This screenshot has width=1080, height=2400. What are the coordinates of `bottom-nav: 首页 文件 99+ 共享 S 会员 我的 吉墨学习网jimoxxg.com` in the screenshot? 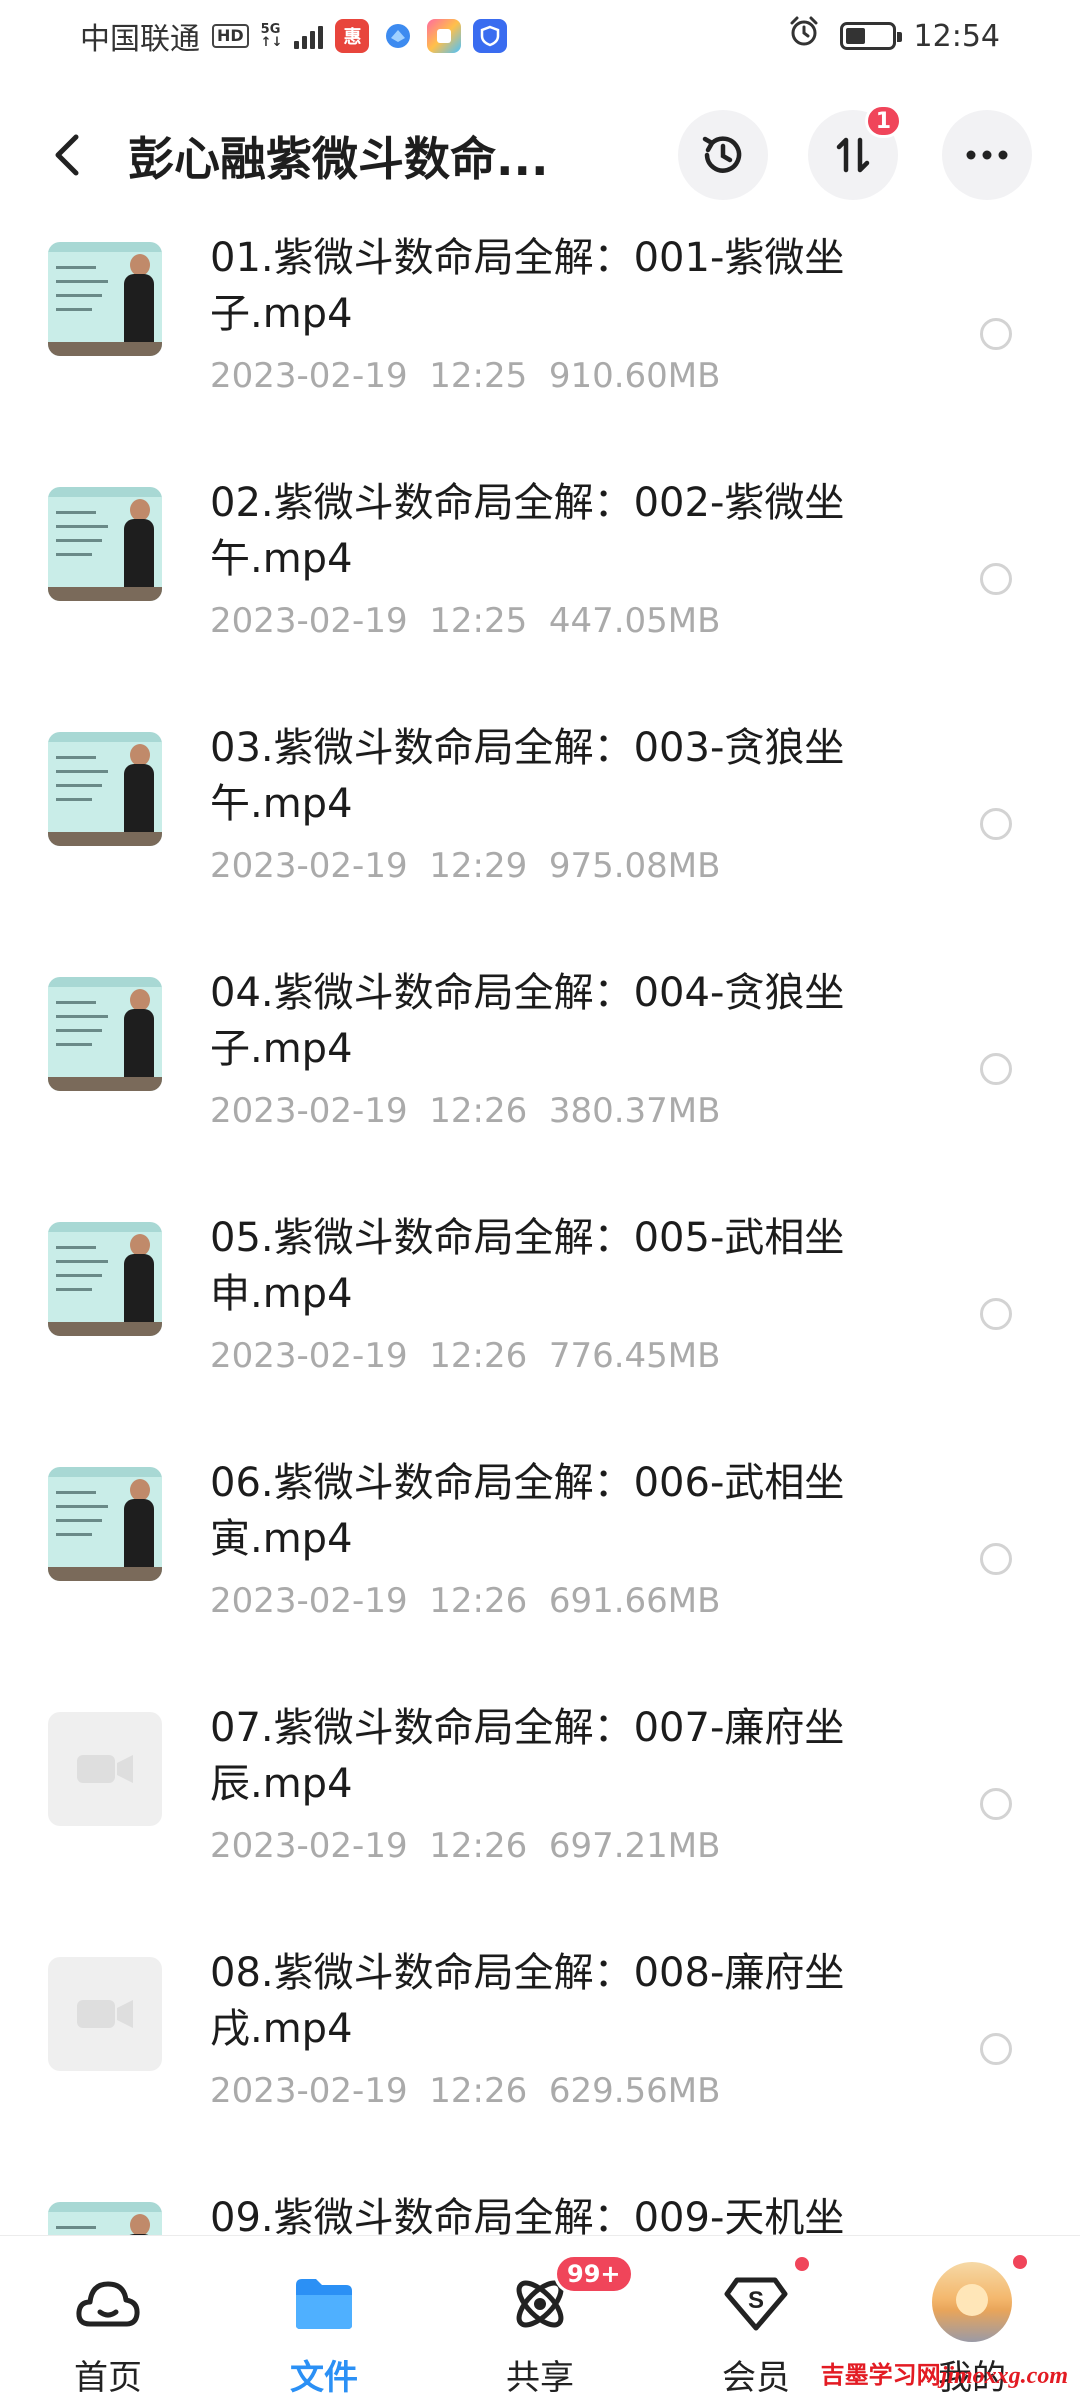 It's located at (540, 2317).